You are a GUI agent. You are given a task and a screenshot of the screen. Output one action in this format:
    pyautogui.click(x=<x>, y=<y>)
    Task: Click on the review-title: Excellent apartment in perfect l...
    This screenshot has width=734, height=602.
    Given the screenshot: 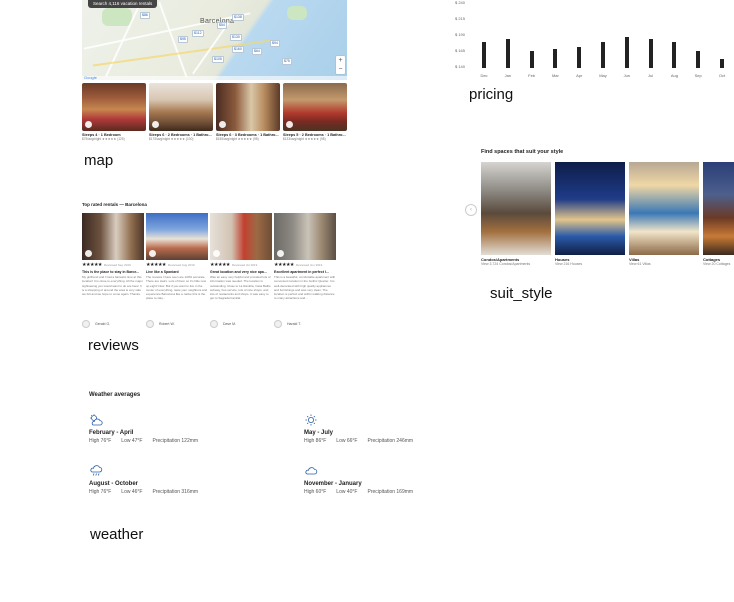 What is the action you would take?
    pyautogui.click(x=301, y=272)
    